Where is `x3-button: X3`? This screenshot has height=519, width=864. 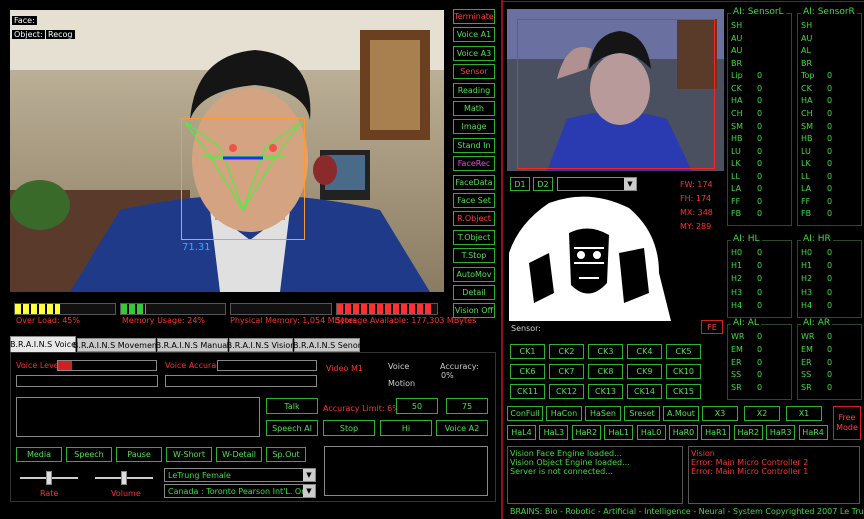
x3-button: X3 is located at coordinates (720, 413).